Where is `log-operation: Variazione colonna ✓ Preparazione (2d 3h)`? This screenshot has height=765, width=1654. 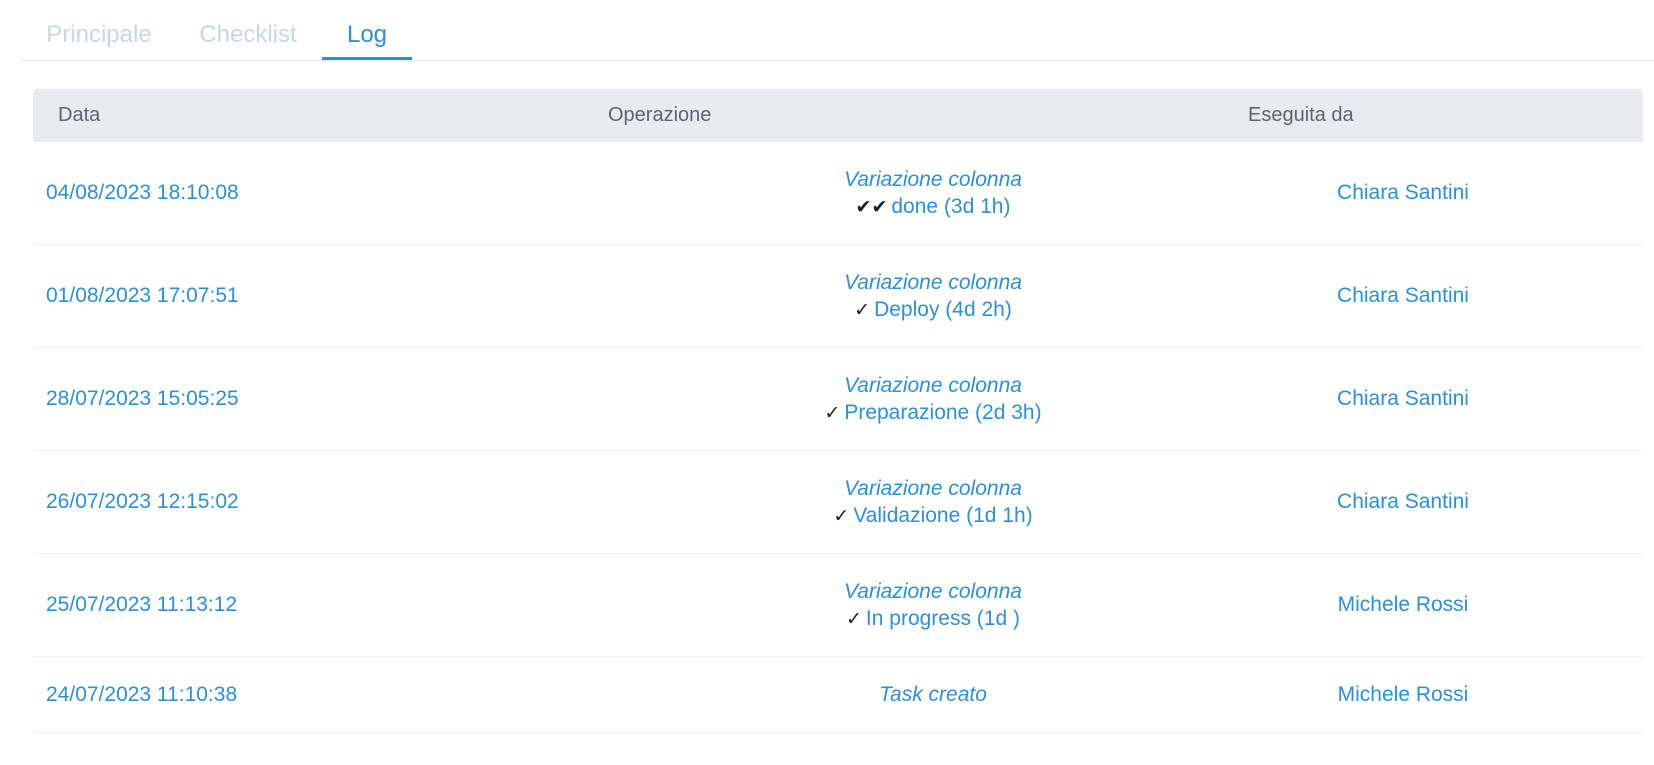 log-operation: Variazione colonna ✓ Preparazione (2d 3h) is located at coordinates (933, 399).